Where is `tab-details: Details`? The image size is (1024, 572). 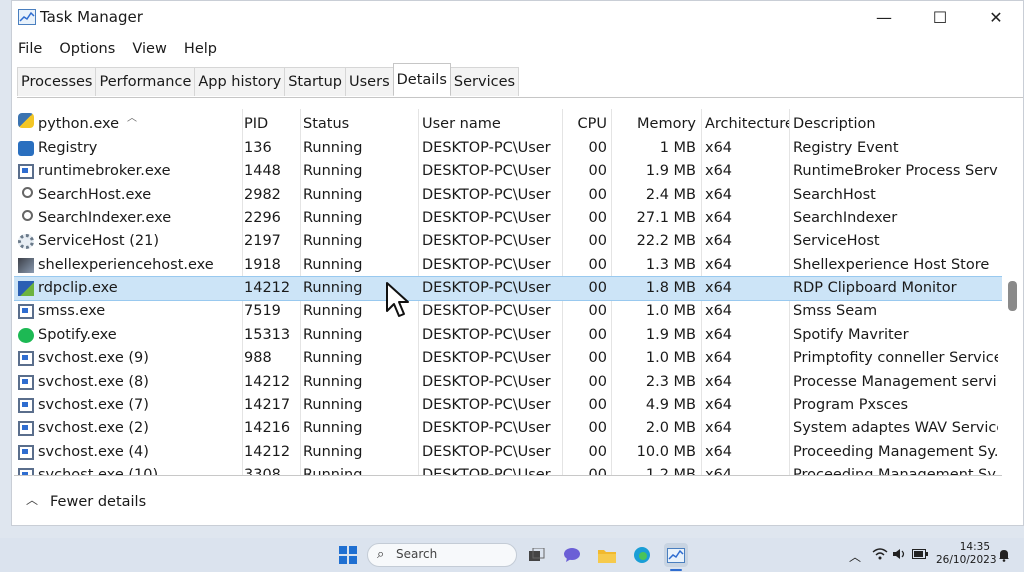
tab-details: Details is located at coordinates (421, 79).